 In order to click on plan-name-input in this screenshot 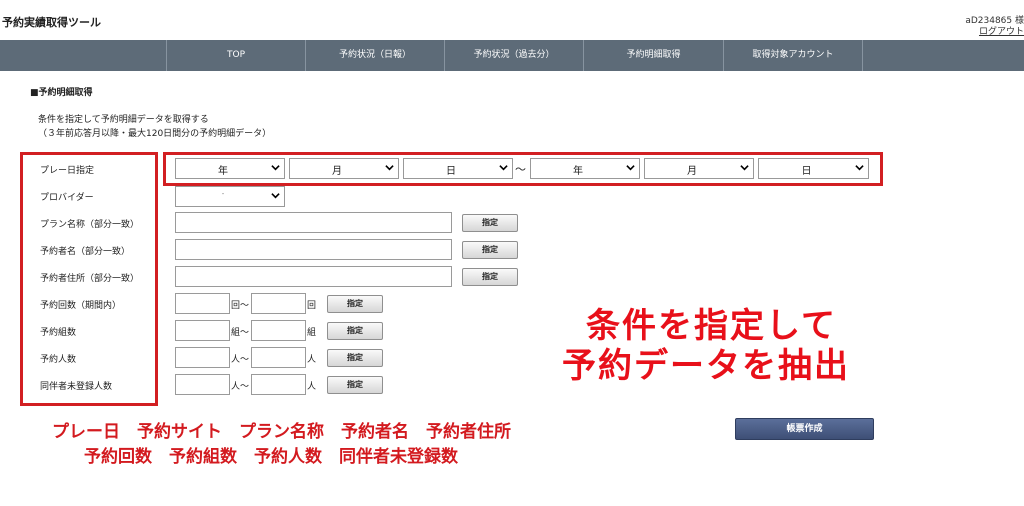, I will do `click(313, 222)`.